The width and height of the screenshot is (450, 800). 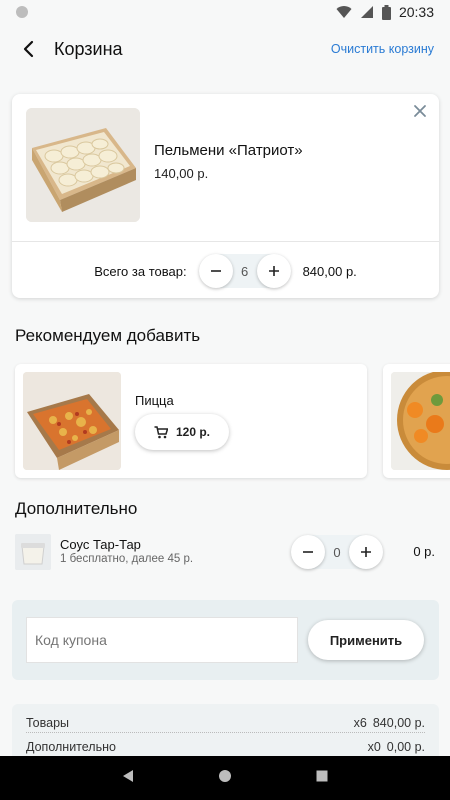 I want to click on wifi-icon, so click(x=344, y=12).